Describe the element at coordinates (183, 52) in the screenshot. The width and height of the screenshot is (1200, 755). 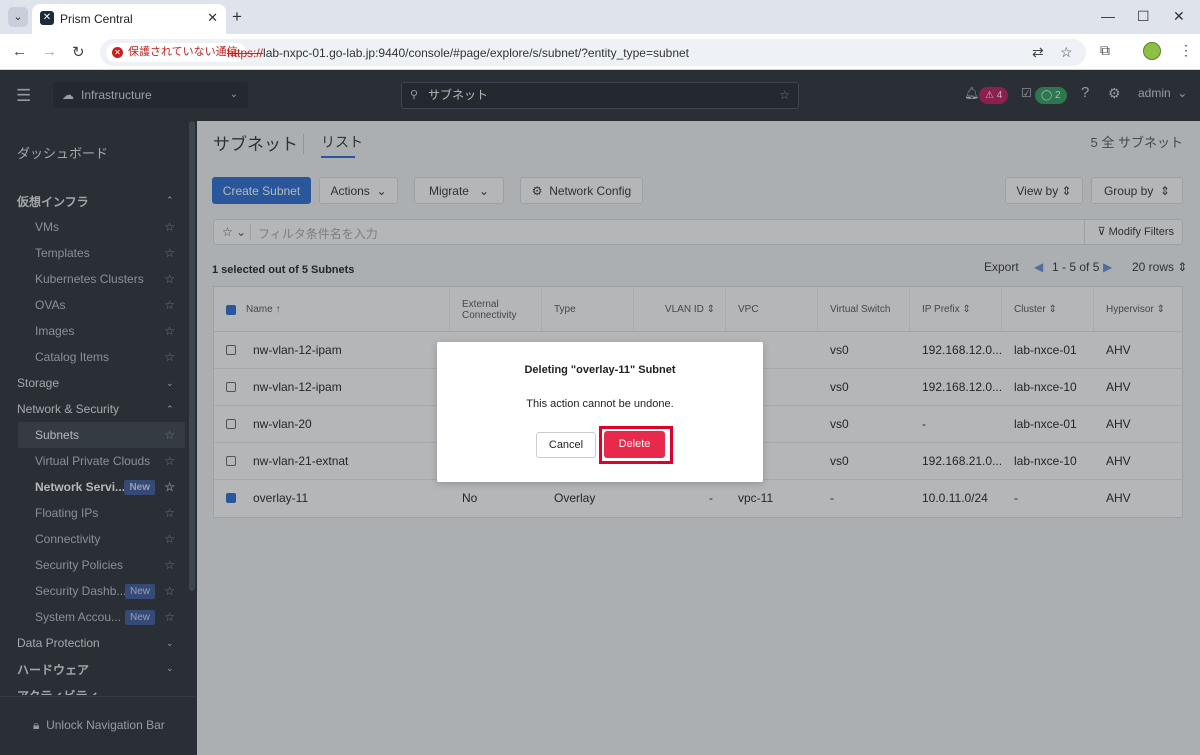
I see `security-label: 保護されていない通信` at that location.